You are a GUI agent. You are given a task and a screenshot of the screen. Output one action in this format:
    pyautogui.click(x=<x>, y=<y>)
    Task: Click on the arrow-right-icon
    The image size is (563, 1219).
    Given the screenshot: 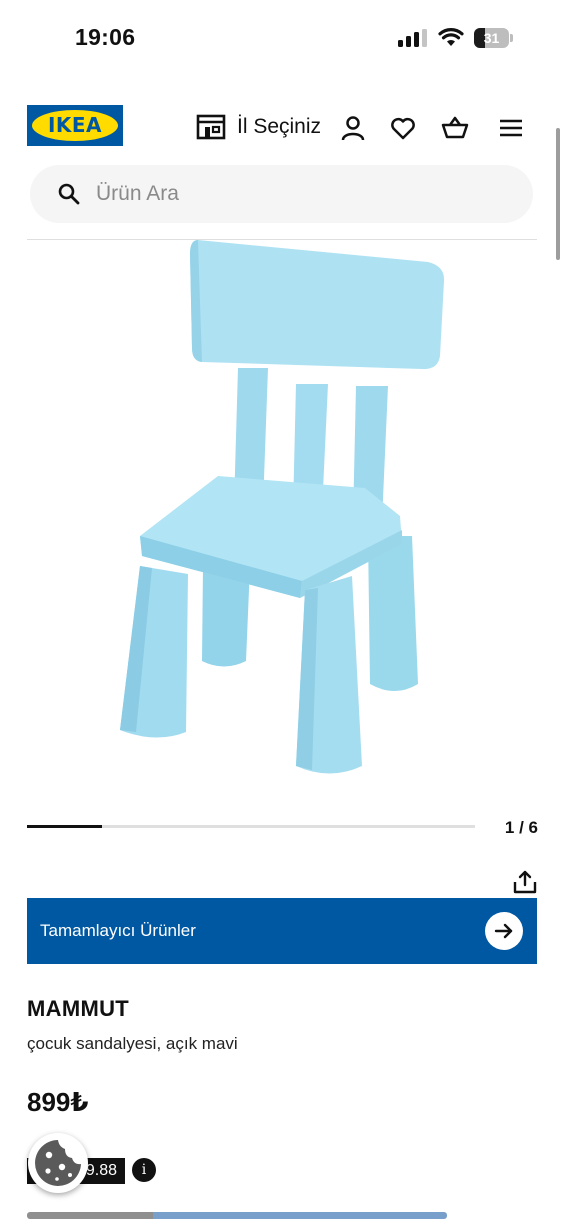 What is the action you would take?
    pyautogui.click(x=503, y=931)
    